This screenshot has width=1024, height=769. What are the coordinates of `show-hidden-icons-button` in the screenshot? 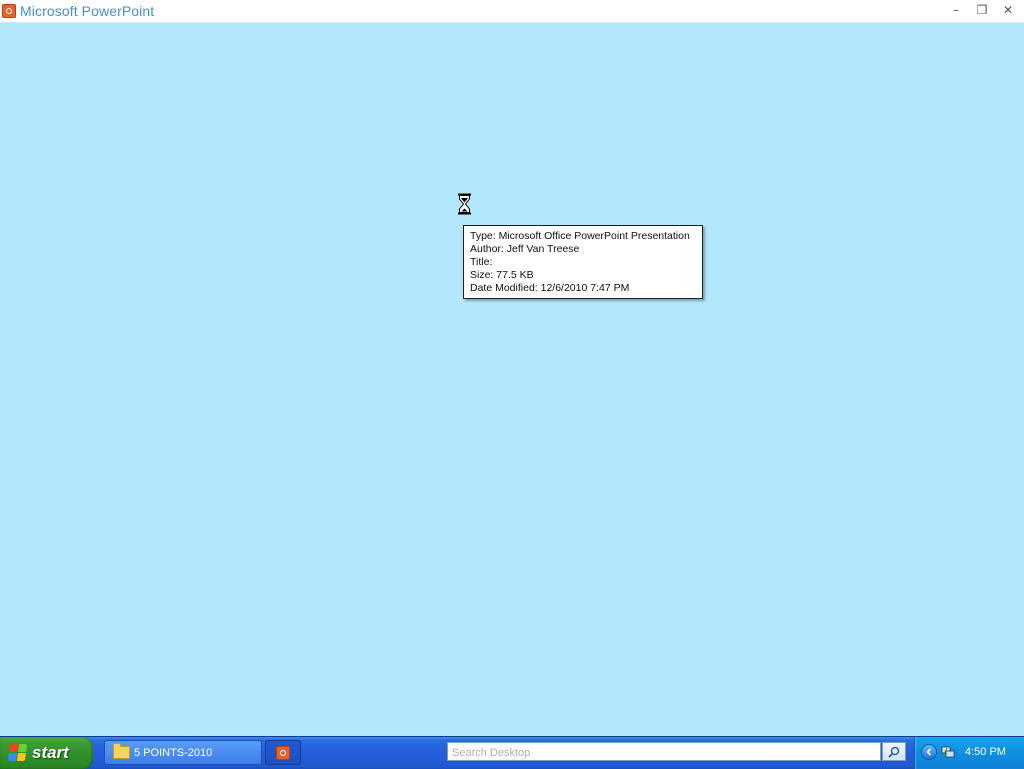 It's located at (929, 752).